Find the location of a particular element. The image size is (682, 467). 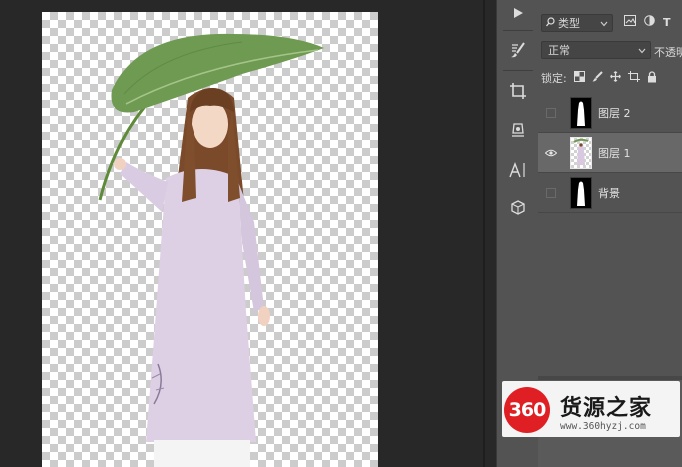

type-filter-icon: T is located at coordinates (667, 22).